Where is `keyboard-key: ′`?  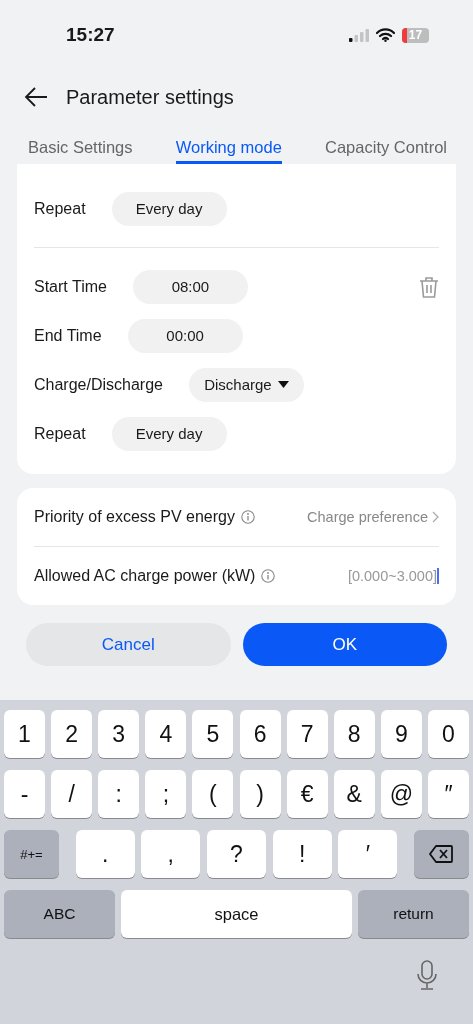
keyboard-key: ′ is located at coordinates (368, 854).